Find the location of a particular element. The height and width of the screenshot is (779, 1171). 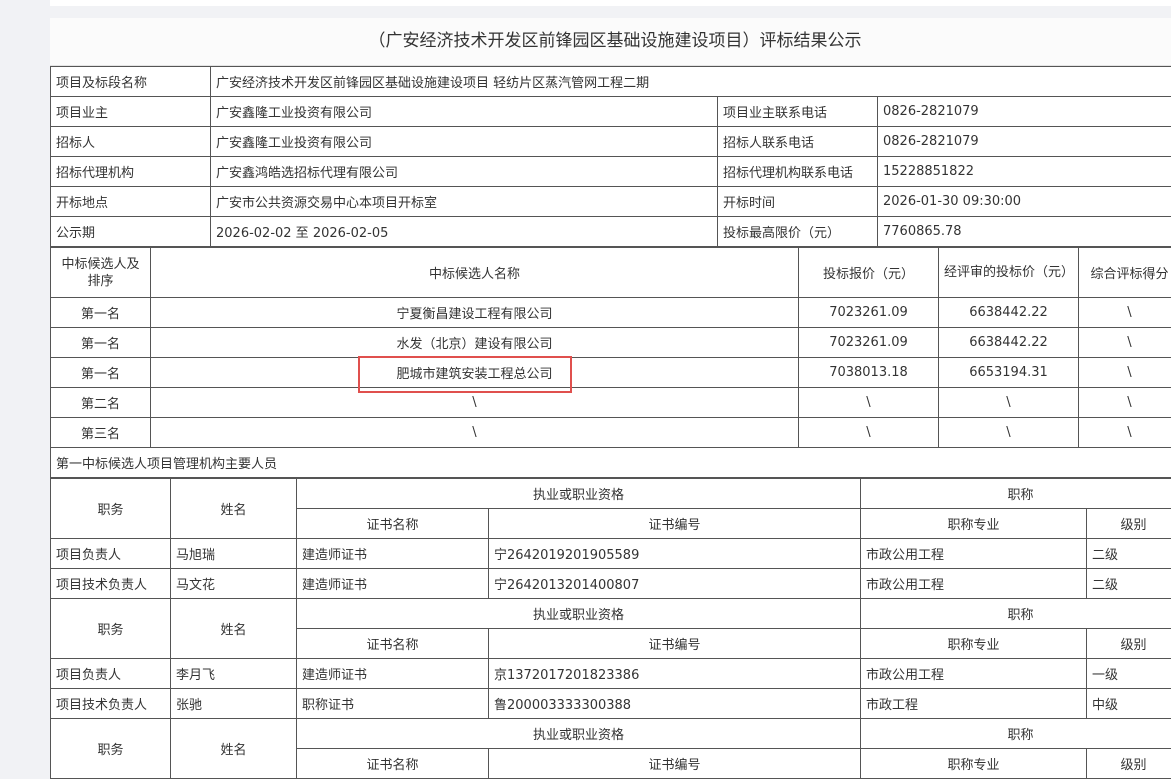

info-value: 广安市公共资源交易中心本项目开标室 is located at coordinates (464, 202).